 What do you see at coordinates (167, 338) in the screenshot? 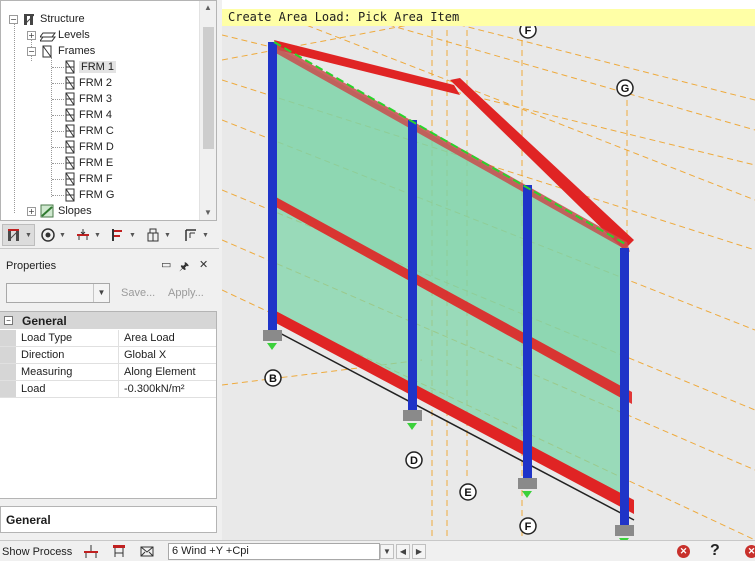
I see `property-value: Area Load` at bounding box center [167, 338].